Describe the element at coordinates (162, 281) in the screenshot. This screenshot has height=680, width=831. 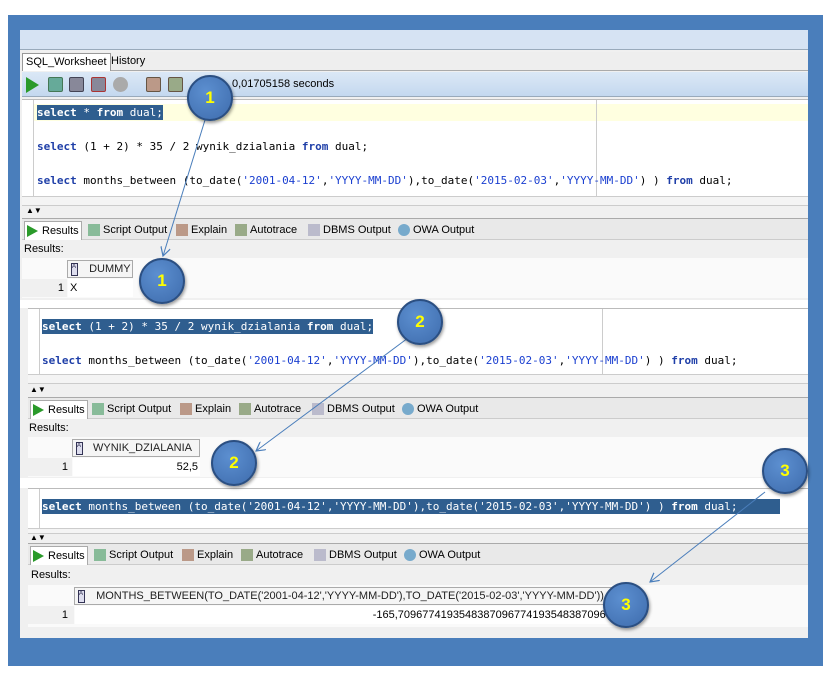
I see `callout-1-target: 1` at that location.